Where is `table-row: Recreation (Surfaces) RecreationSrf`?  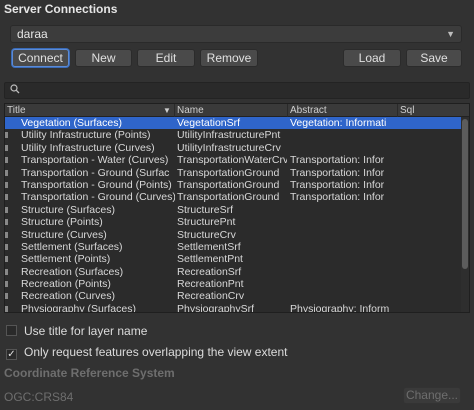 table-row: Recreation (Surfaces) RecreationSrf is located at coordinates (233, 272).